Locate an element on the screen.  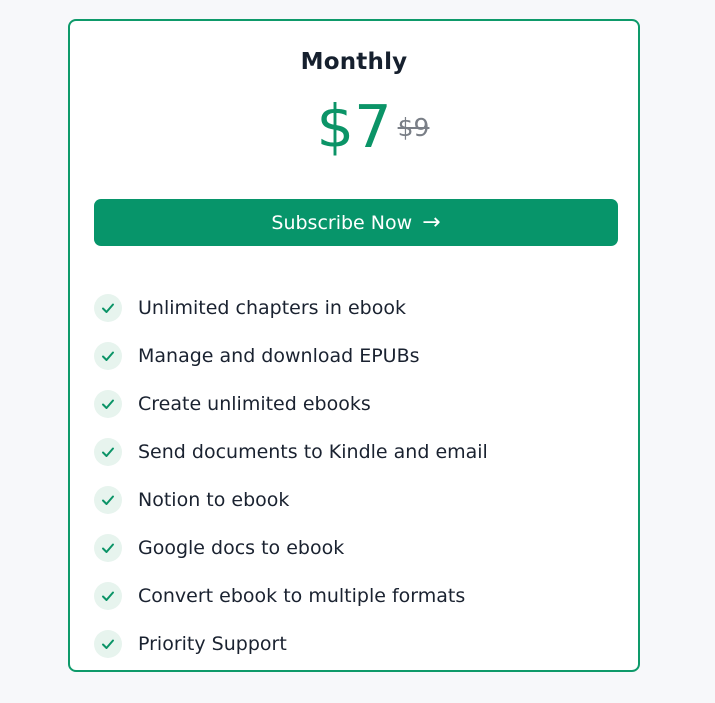
feature-item: Unlimited chapters in ebook is located at coordinates (291, 308).